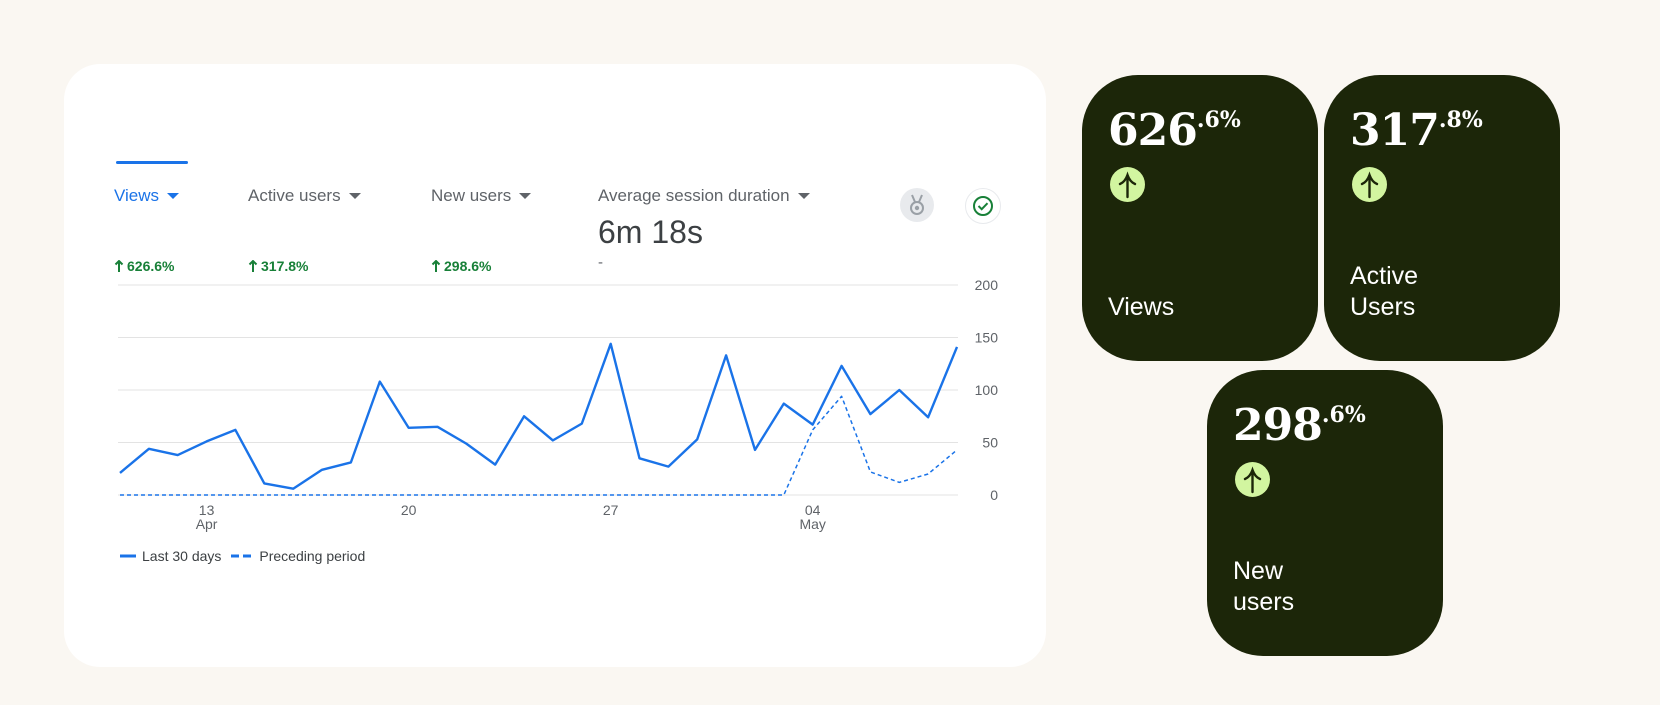 This screenshot has height=705, width=1660. Describe the element at coordinates (1460, 120) in the screenshot. I see `tile-decimal: .8%` at that location.